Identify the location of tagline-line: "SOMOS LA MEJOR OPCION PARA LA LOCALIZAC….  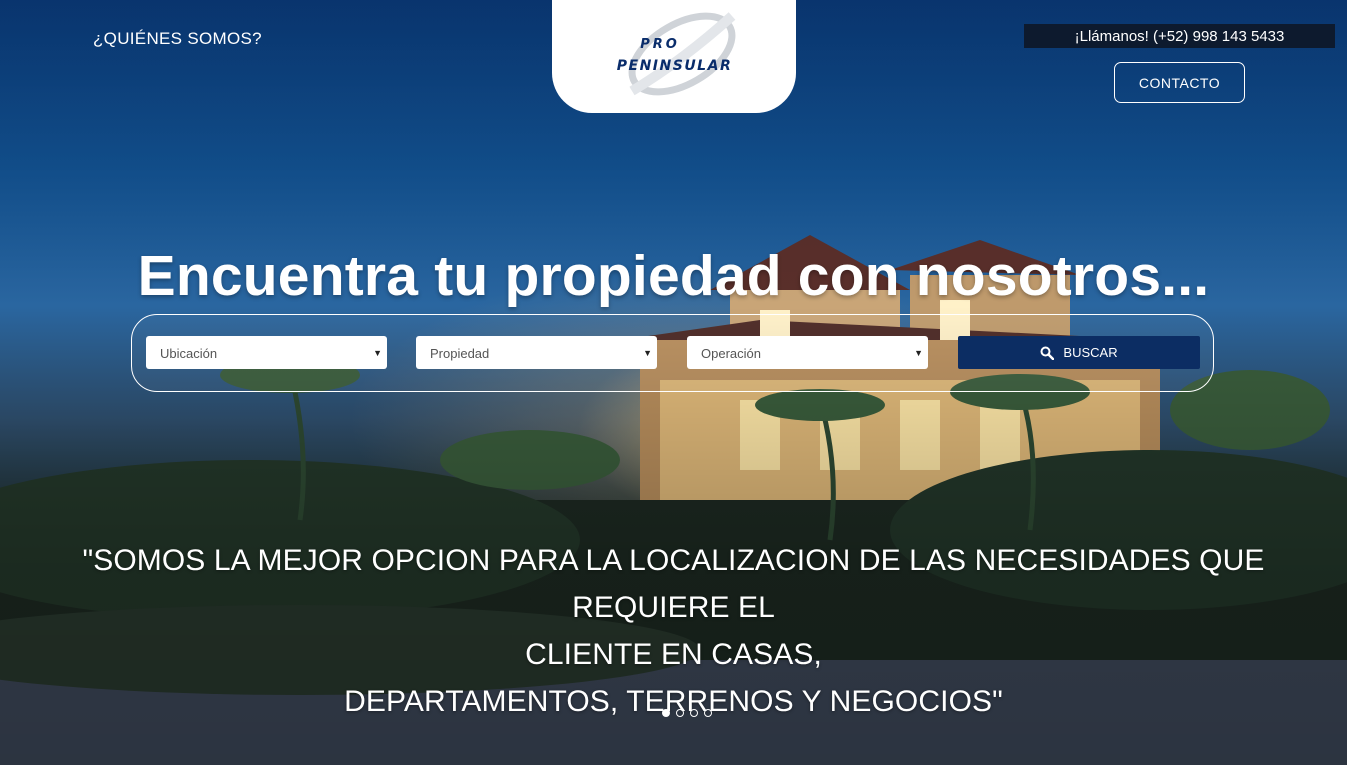
(673, 584).